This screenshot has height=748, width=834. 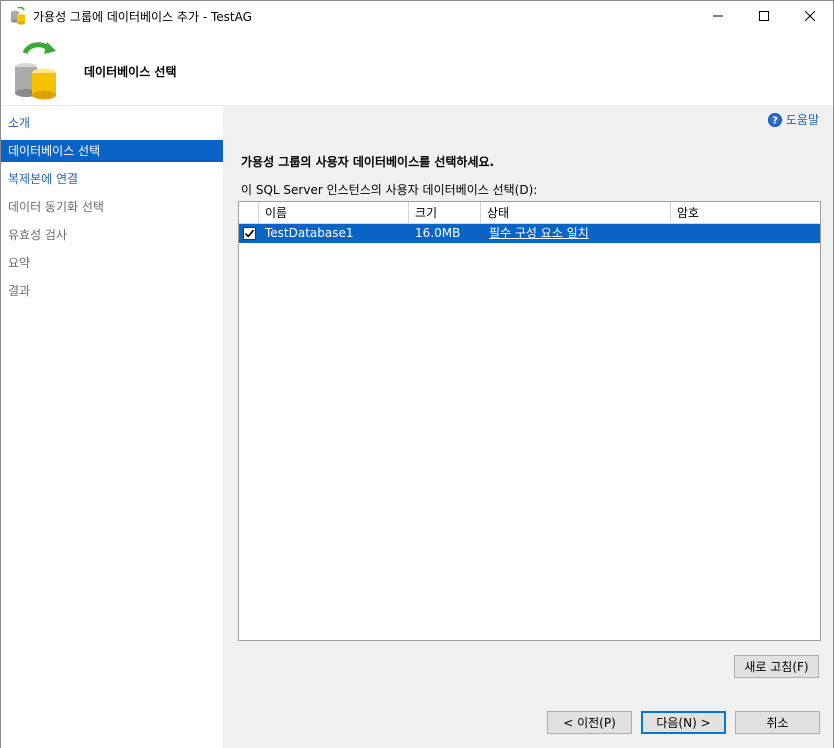 I want to click on cell-password, so click(x=745, y=233).